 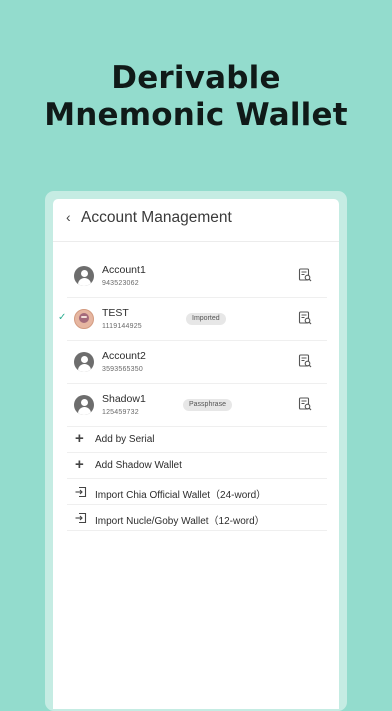 I want to click on action-label: Add Shadow Wallet, so click(x=138, y=465).